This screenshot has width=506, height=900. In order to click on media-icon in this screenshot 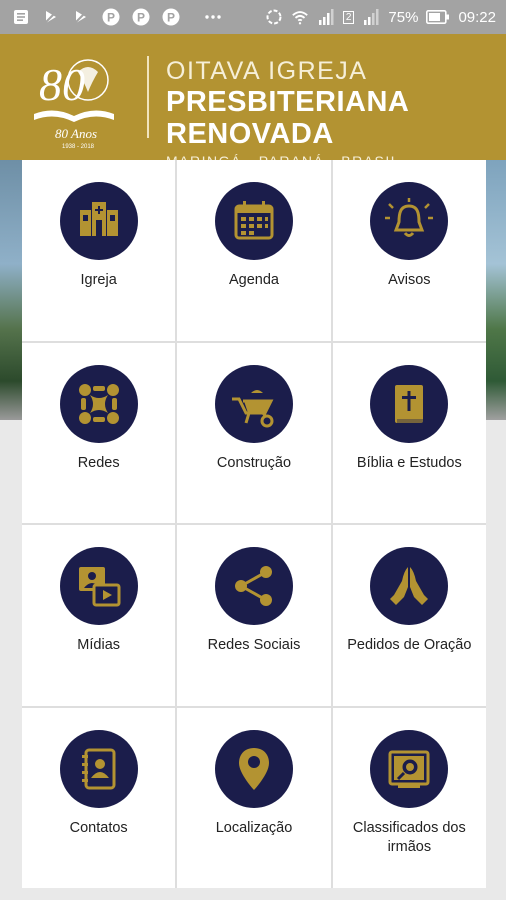, I will do `click(98, 586)`.